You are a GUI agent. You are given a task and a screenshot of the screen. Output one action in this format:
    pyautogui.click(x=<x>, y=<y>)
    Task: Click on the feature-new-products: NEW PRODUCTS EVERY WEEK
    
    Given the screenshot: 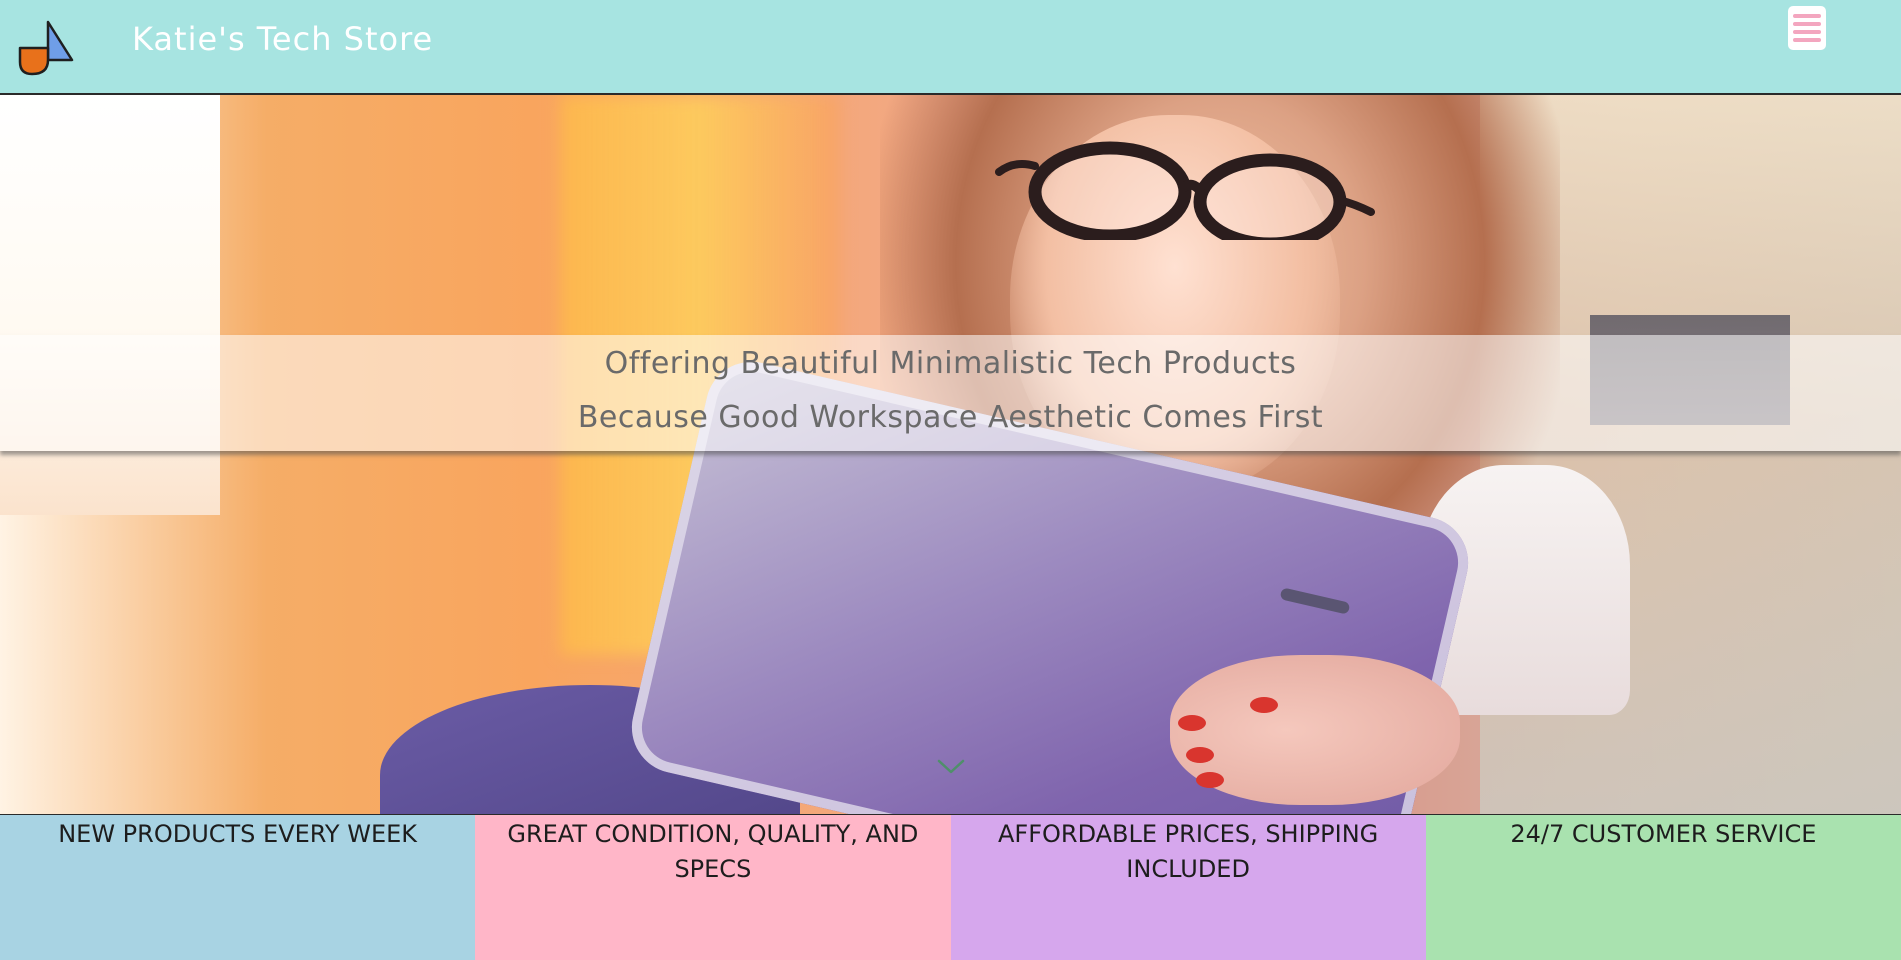 What is the action you would take?
    pyautogui.click(x=238, y=887)
    